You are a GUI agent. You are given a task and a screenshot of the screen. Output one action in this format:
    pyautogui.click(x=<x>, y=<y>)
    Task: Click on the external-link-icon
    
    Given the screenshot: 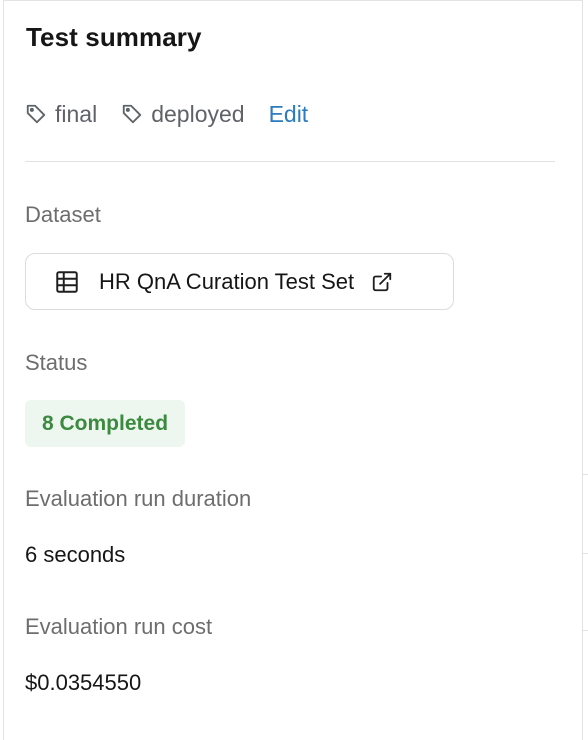 What is the action you would take?
    pyautogui.click(x=382, y=282)
    